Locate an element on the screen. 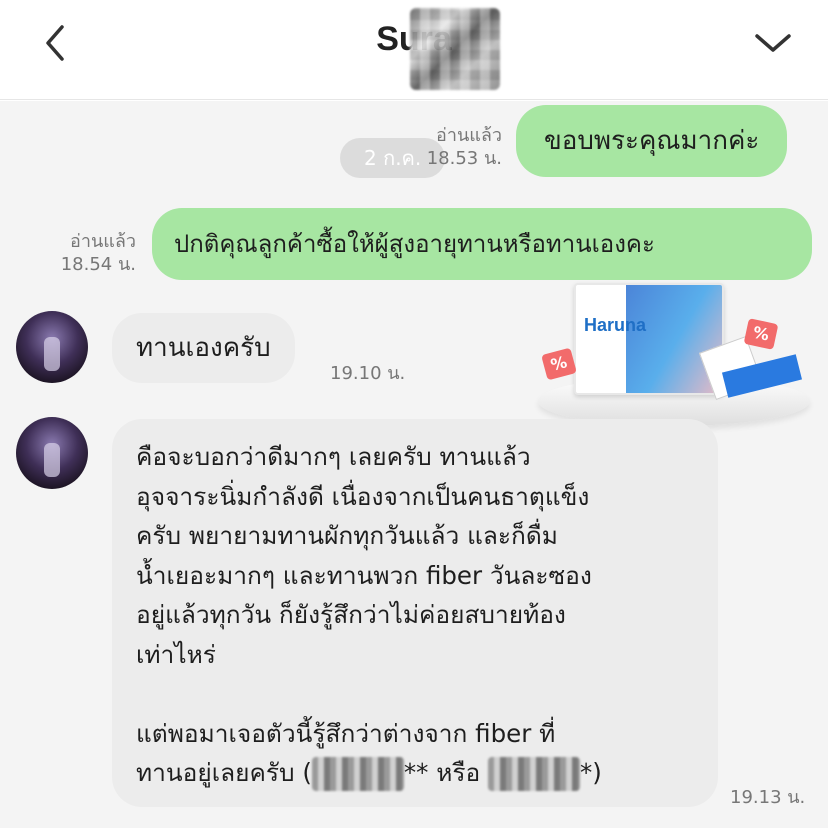 This screenshot has width=828, height=828. message-bubble-outgoing: ขอบพระคุณมากค่ะ is located at coordinates (652, 141).